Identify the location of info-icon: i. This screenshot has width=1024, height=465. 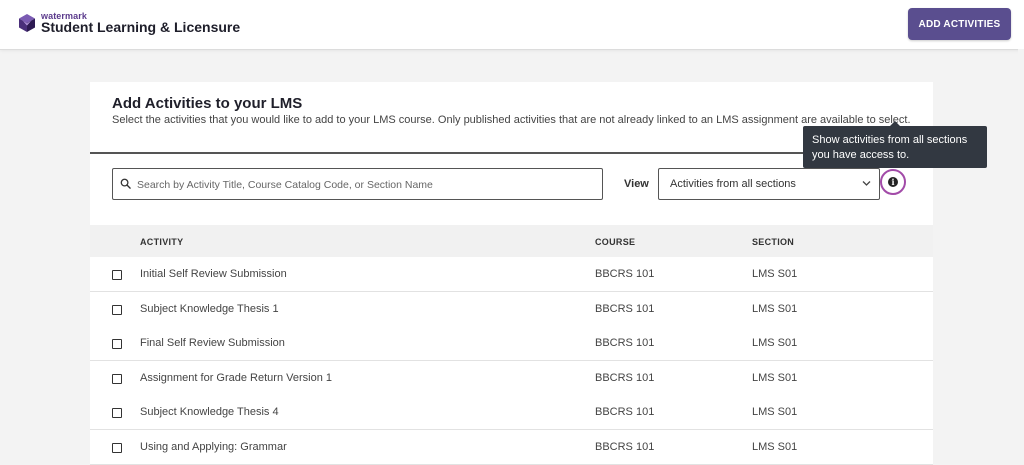
(893, 182).